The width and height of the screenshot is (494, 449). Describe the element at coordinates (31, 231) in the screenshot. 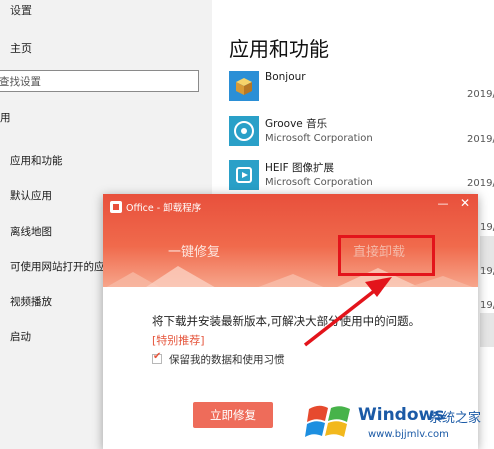

I see `sidebar-item-offline-maps: 离线地图` at that location.